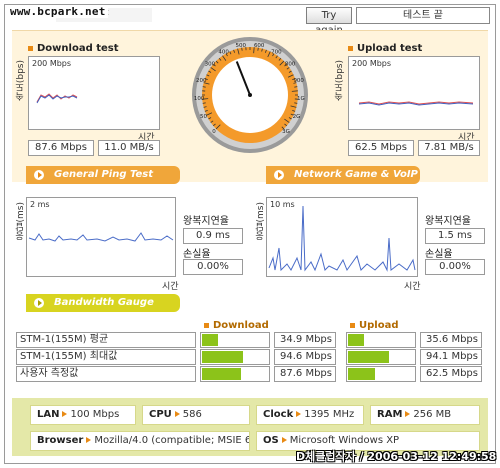  What do you see at coordinates (160, 414) in the screenshot?
I see `info-cpu-label: CPU` at bounding box center [160, 414].